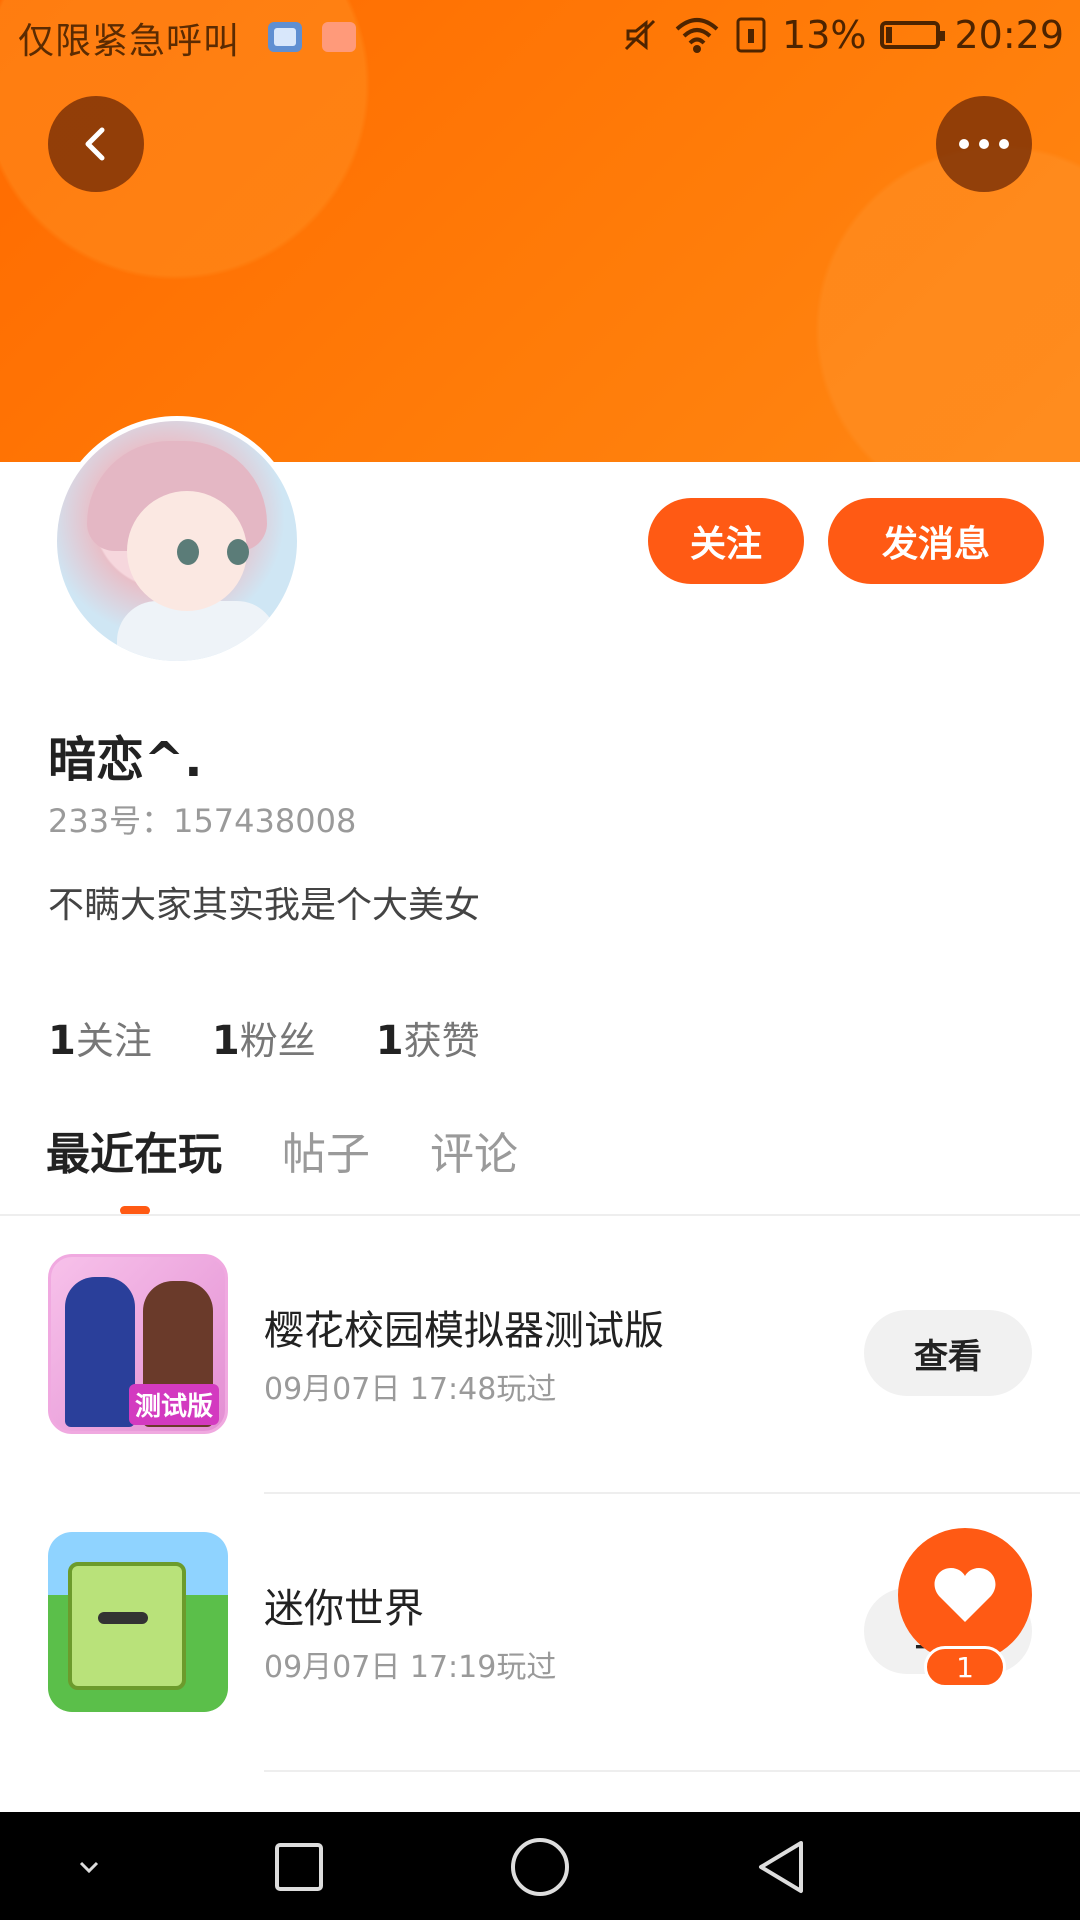 This screenshot has width=1080, height=1920. I want to click on avatar-collar, so click(197, 631).